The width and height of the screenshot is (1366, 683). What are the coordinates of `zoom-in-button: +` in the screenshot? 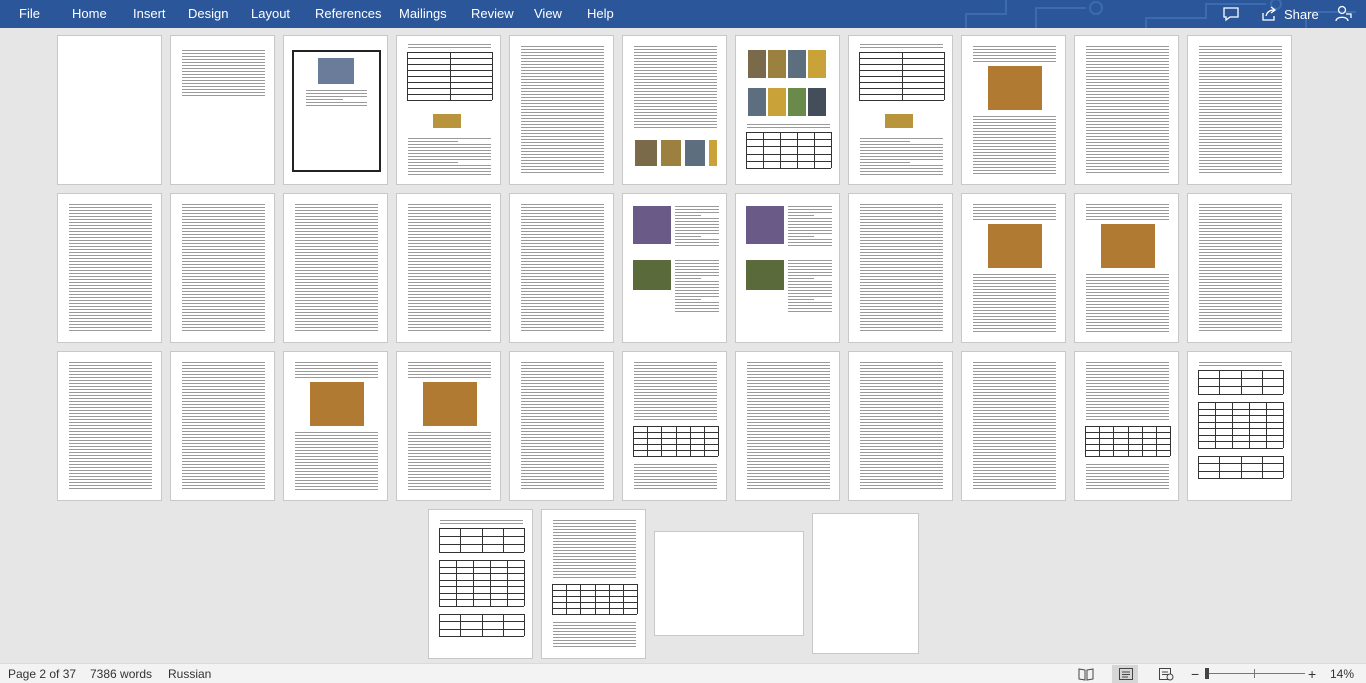 It's located at (1312, 673).